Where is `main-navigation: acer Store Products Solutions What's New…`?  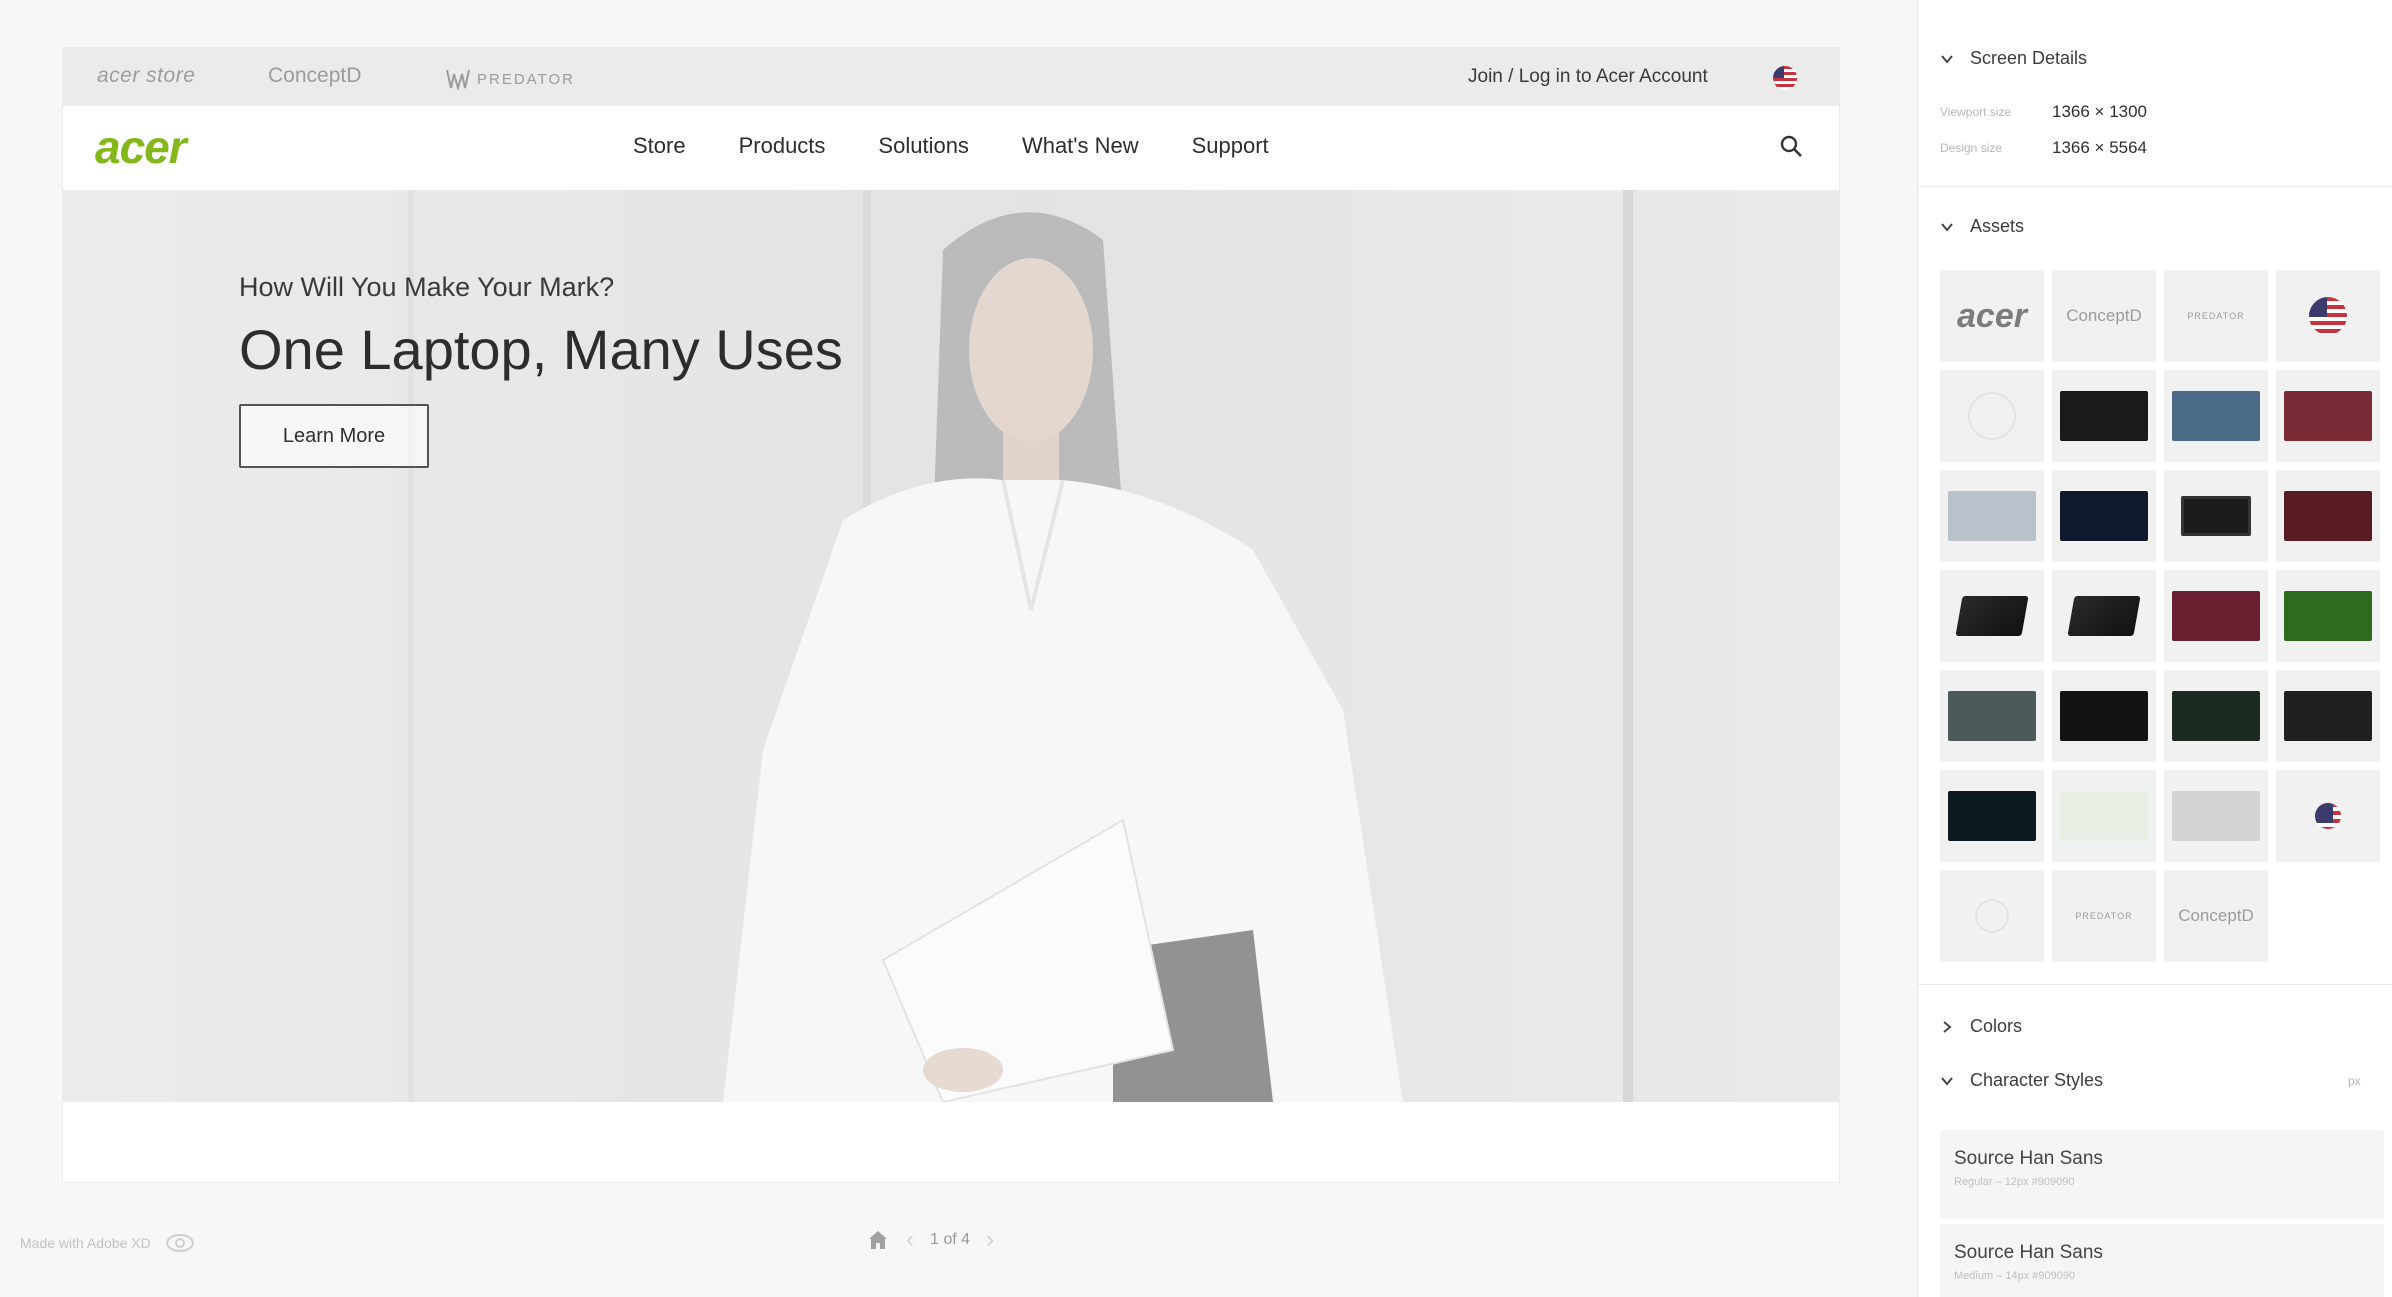 main-navigation: acer Store Products Solutions What's New… is located at coordinates (951, 148).